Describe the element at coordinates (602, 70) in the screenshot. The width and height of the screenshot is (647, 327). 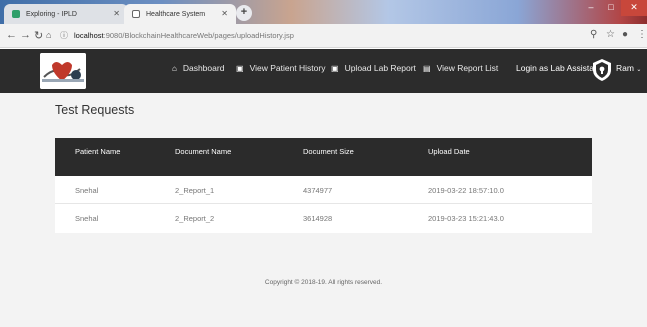
I see `shield-lock-icon` at that location.